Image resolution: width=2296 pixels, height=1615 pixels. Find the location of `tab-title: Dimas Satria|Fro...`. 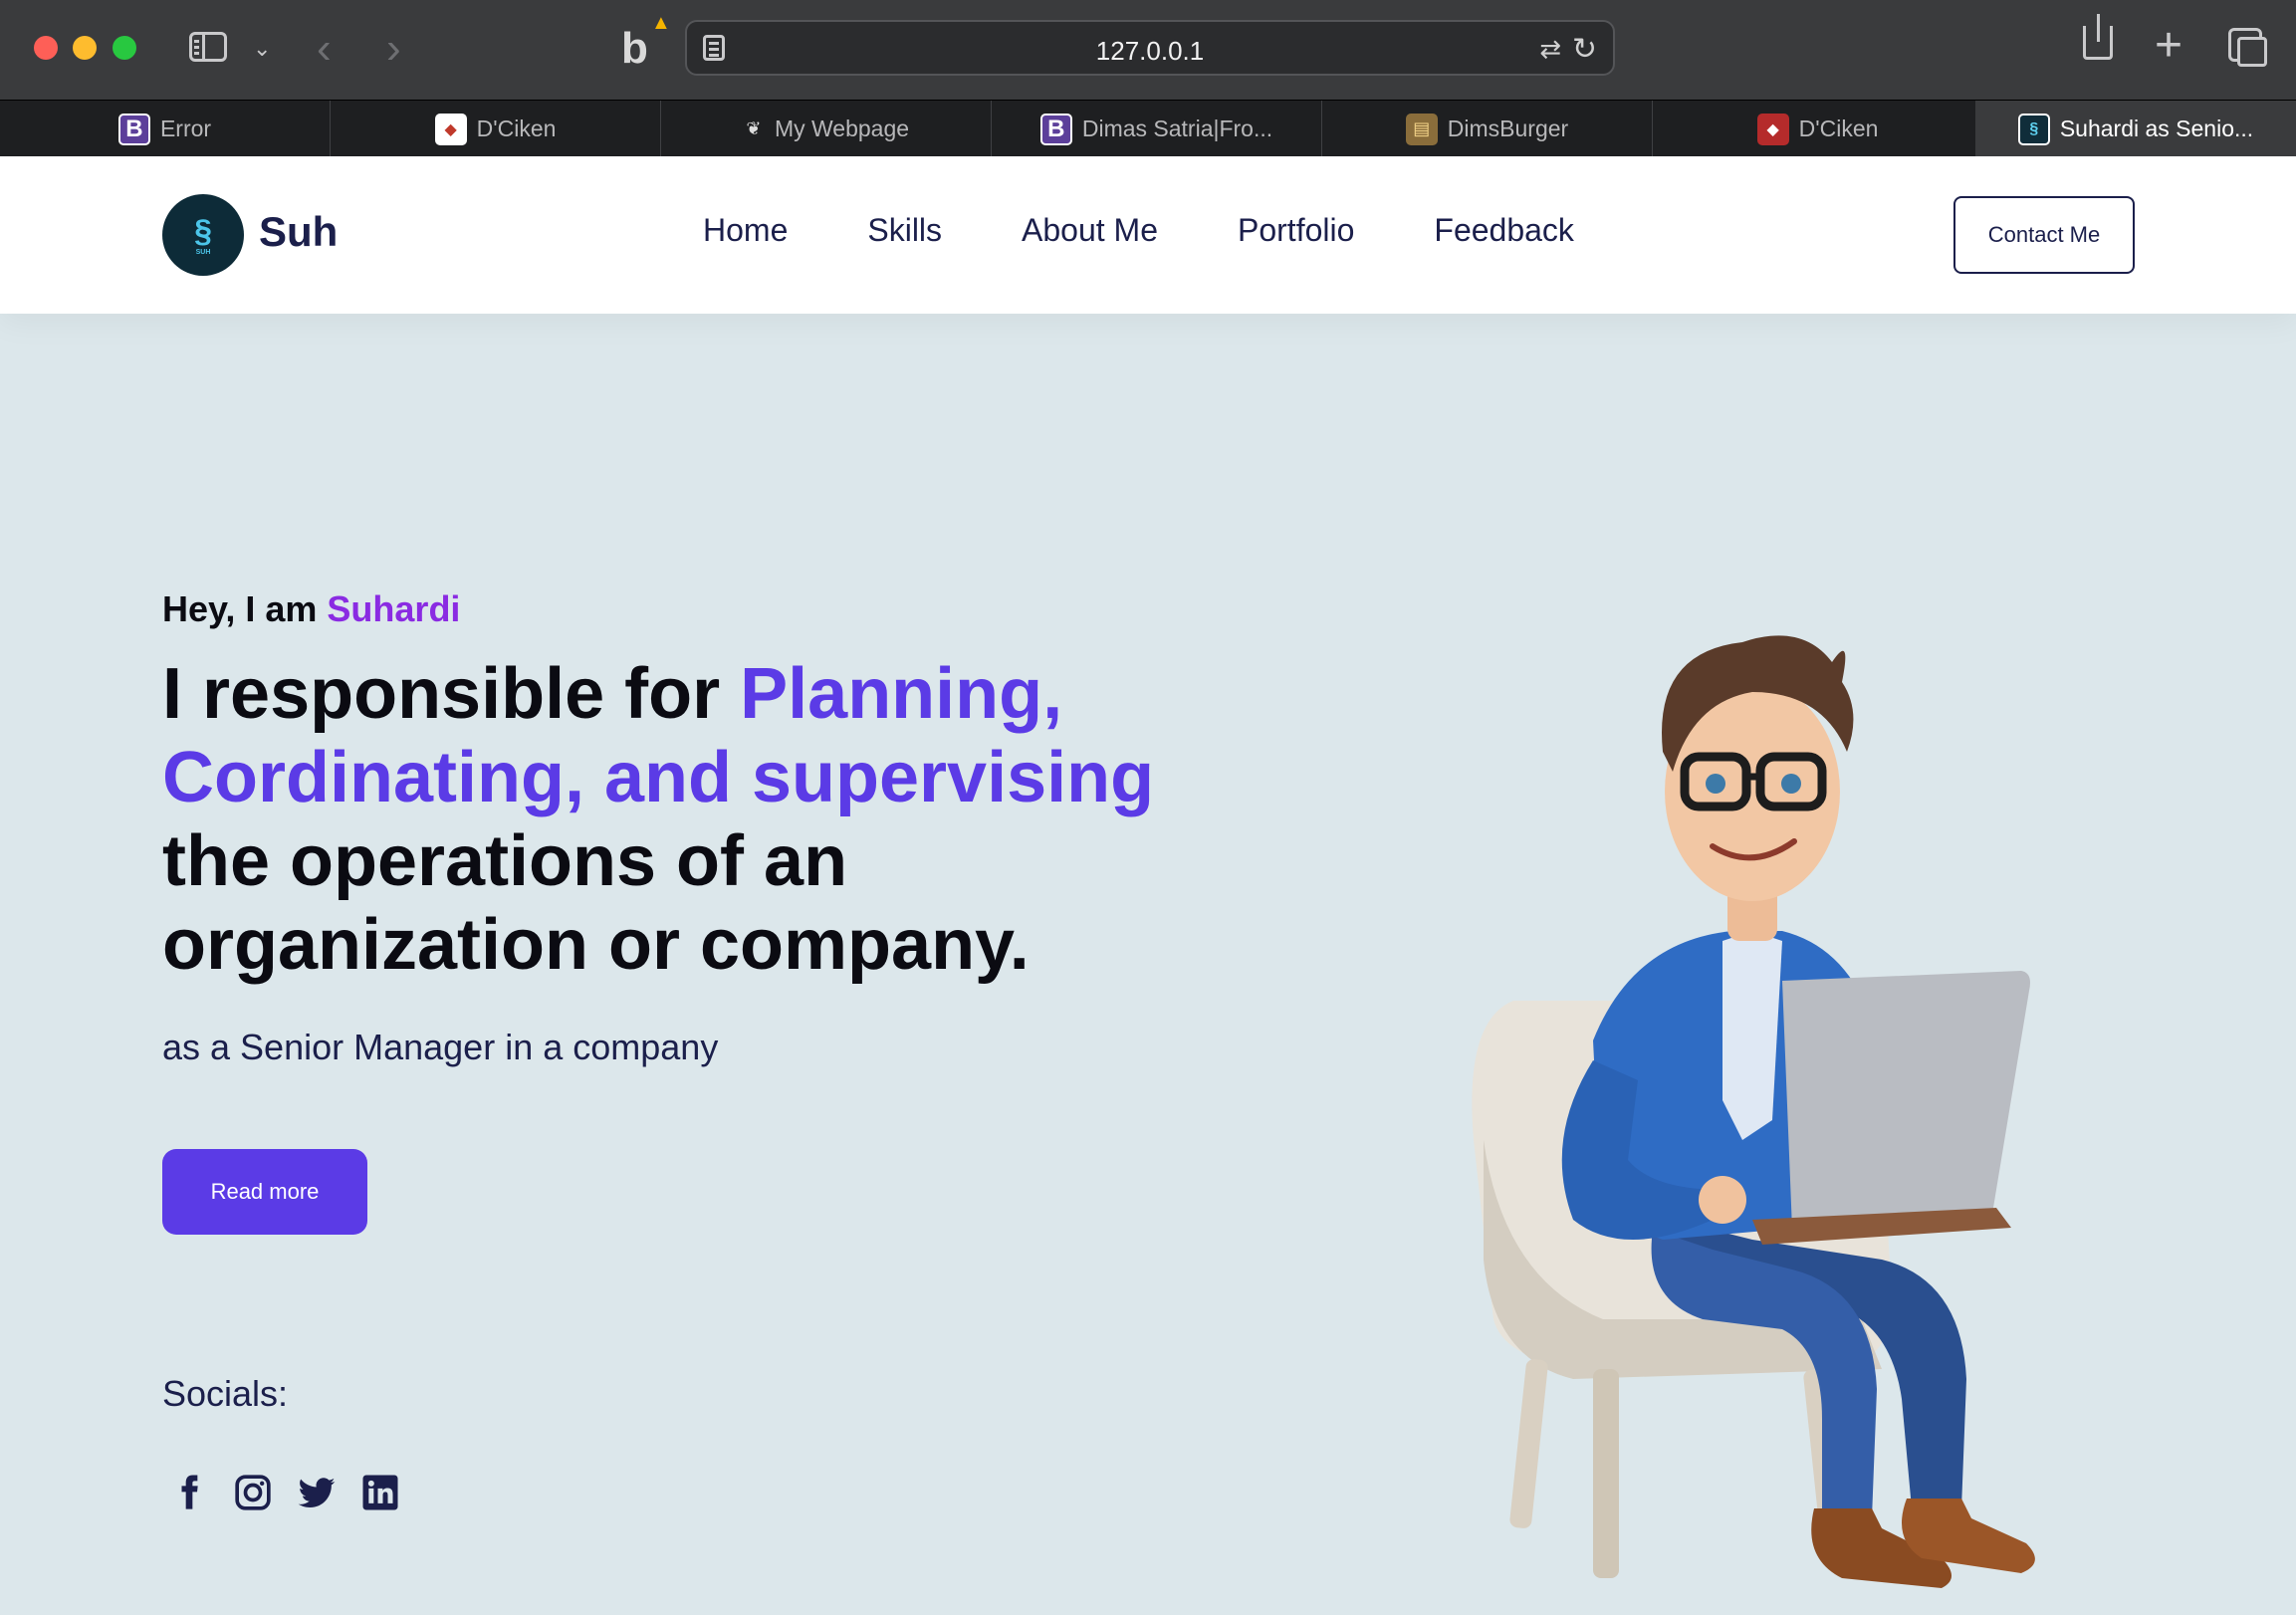

tab-title: Dimas Satria|Fro... is located at coordinates (1177, 128).